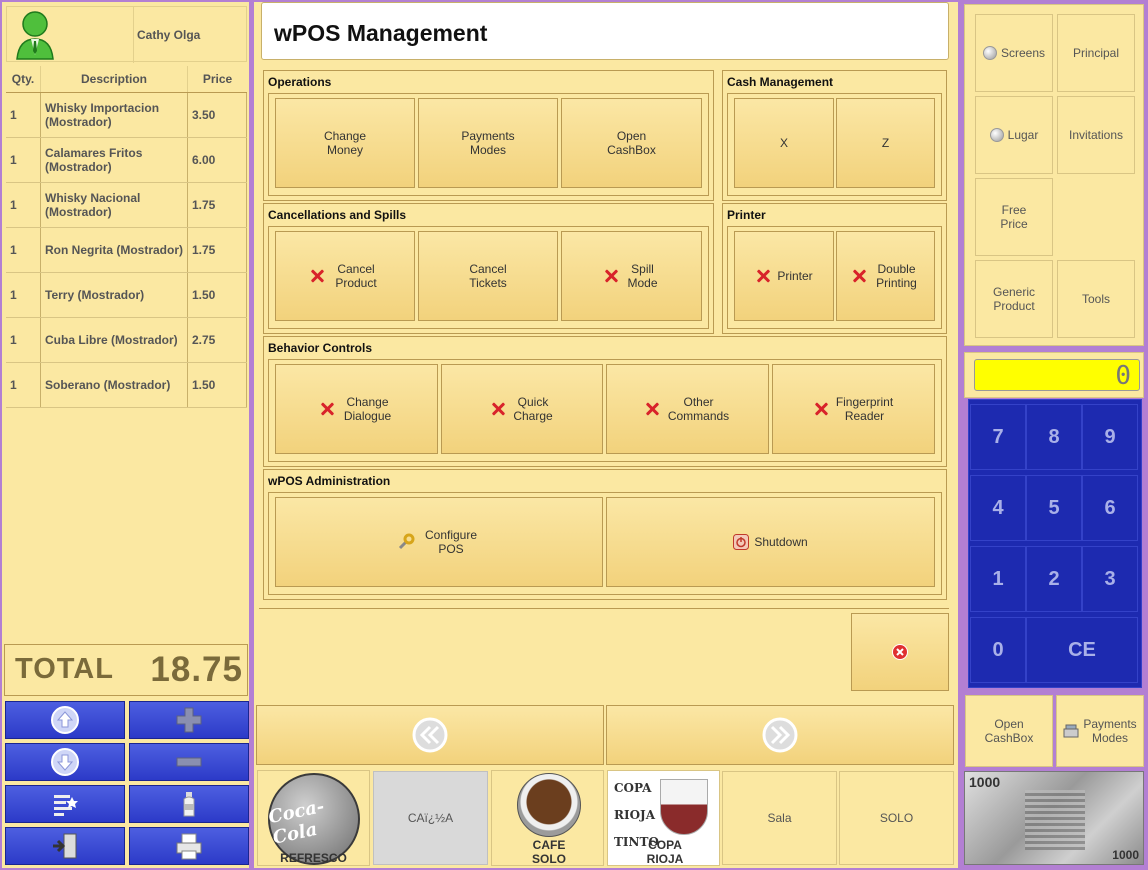 The width and height of the screenshot is (1148, 870). I want to click on free-price-button: Free Price, so click(1014, 217).